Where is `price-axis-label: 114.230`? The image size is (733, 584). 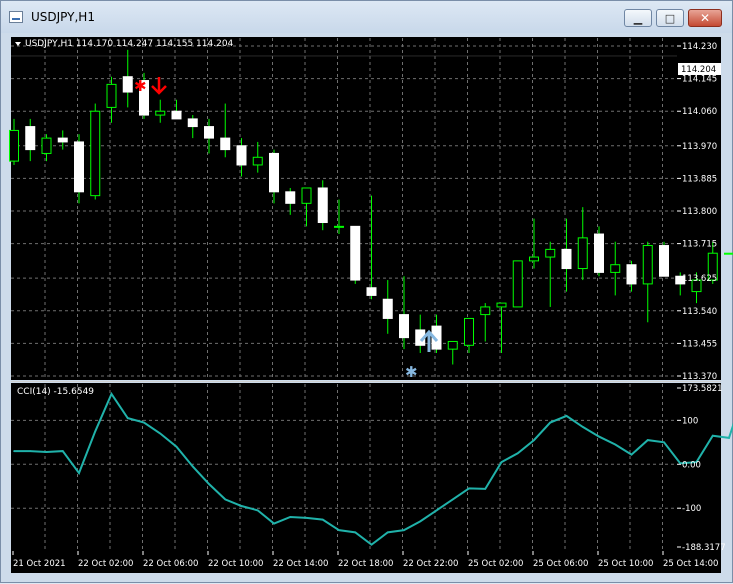
price-axis-label: 114.230 is located at coordinates (699, 47).